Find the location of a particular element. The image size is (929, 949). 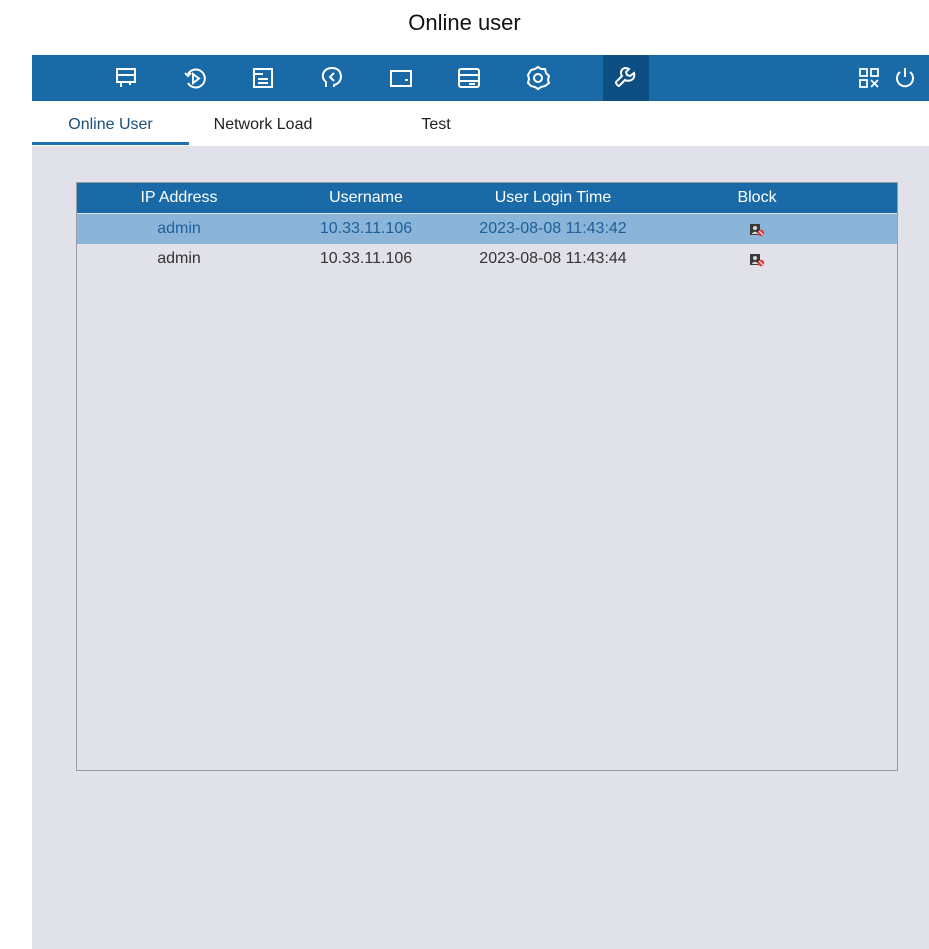

page-caption: Online user is located at coordinates (464, 22).